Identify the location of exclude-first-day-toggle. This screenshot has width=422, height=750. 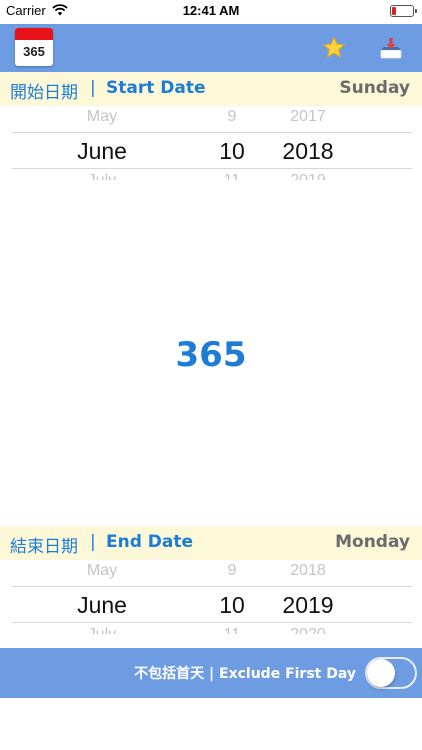
(391, 673).